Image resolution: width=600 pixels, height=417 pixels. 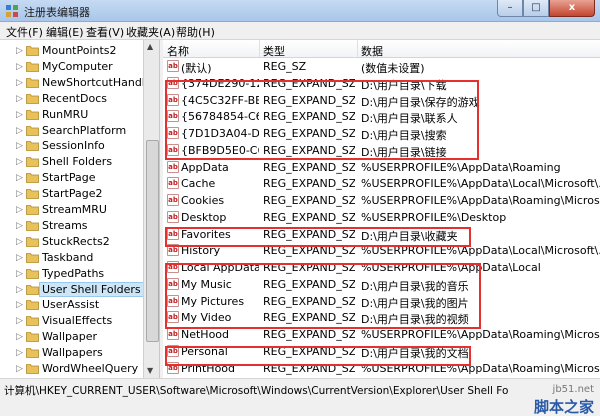 I want to click on value-name: Local AppData, so click(x=220, y=267).